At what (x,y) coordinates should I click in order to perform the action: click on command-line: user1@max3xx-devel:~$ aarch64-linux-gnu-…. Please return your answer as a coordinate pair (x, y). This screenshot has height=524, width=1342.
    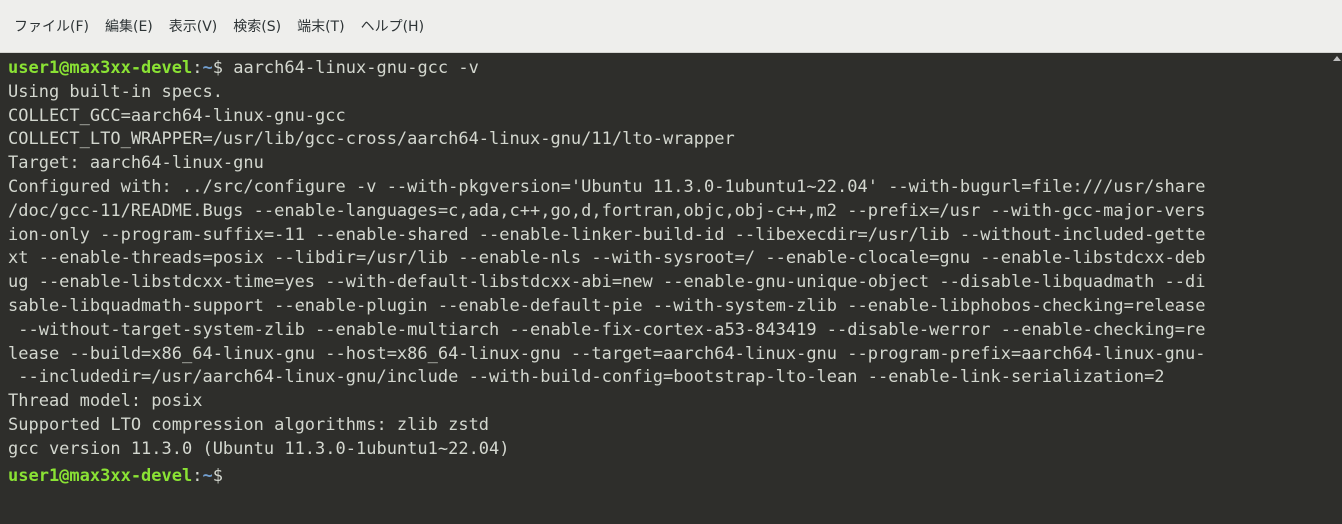
    Looking at the image, I should click on (670, 69).